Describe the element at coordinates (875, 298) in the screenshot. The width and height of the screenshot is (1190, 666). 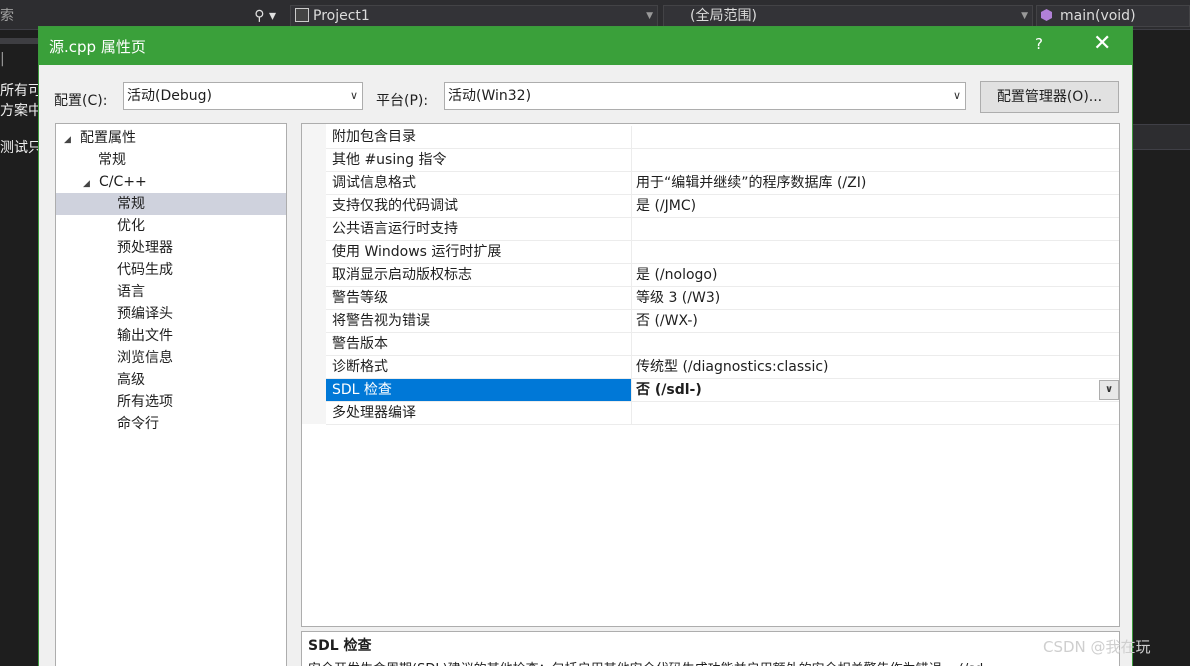
I see `property-value: 等级 3 (/W3)` at that location.